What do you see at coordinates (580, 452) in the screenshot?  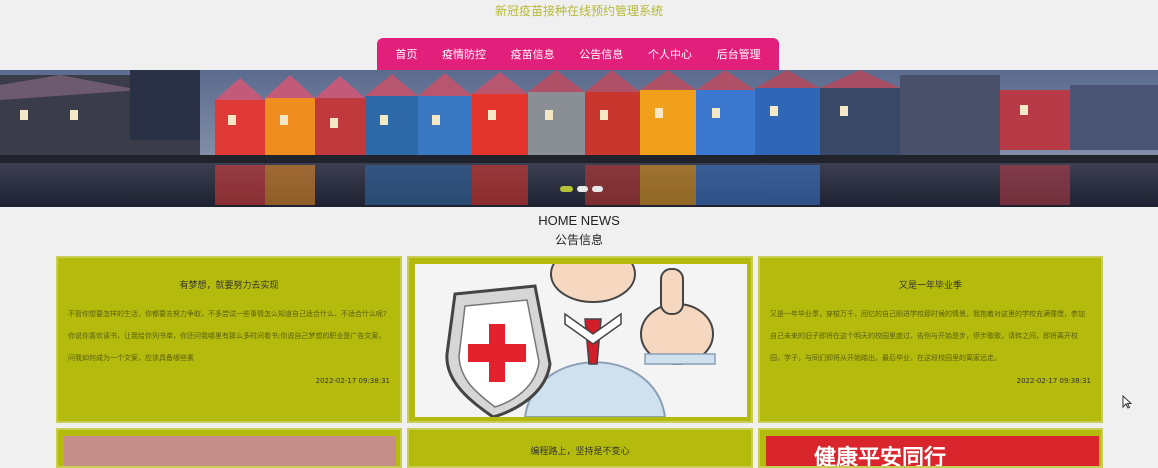 I see `news-card-title: 编程路上，坚持是不变心` at bounding box center [580, 452].